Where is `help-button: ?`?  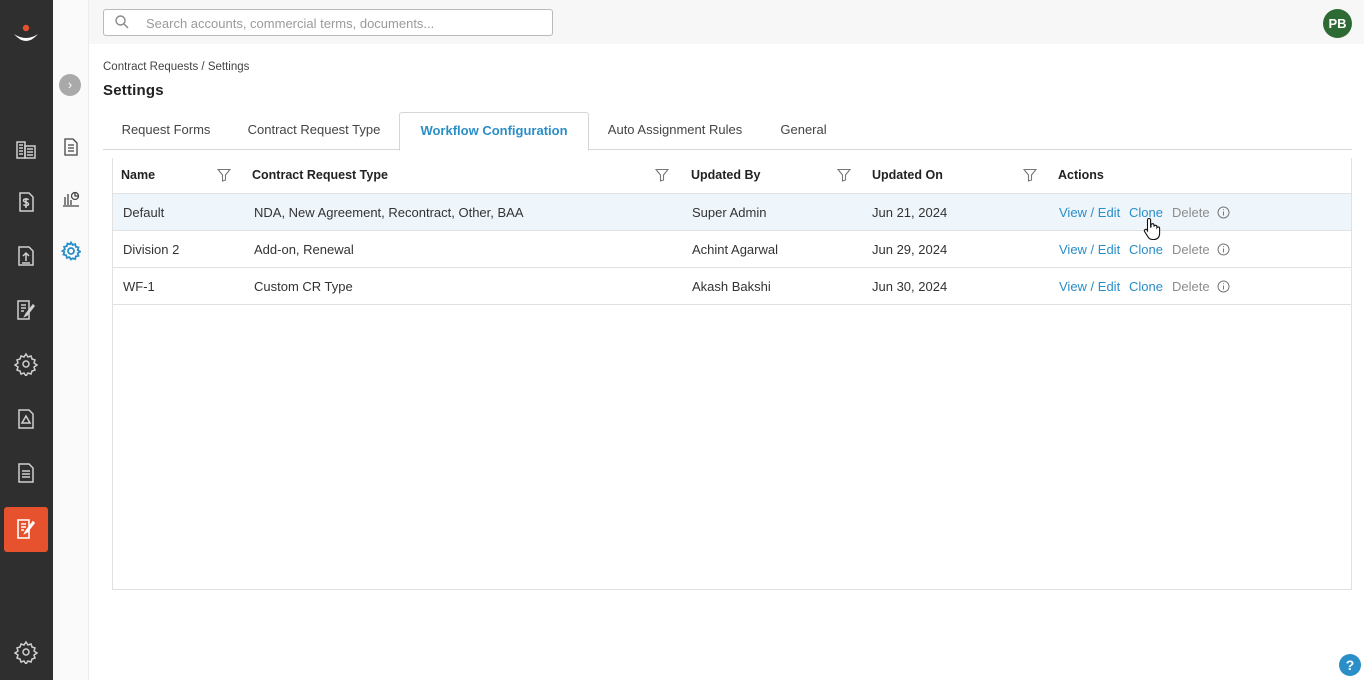 help-button: ? is located at coordinates (1350, 665).